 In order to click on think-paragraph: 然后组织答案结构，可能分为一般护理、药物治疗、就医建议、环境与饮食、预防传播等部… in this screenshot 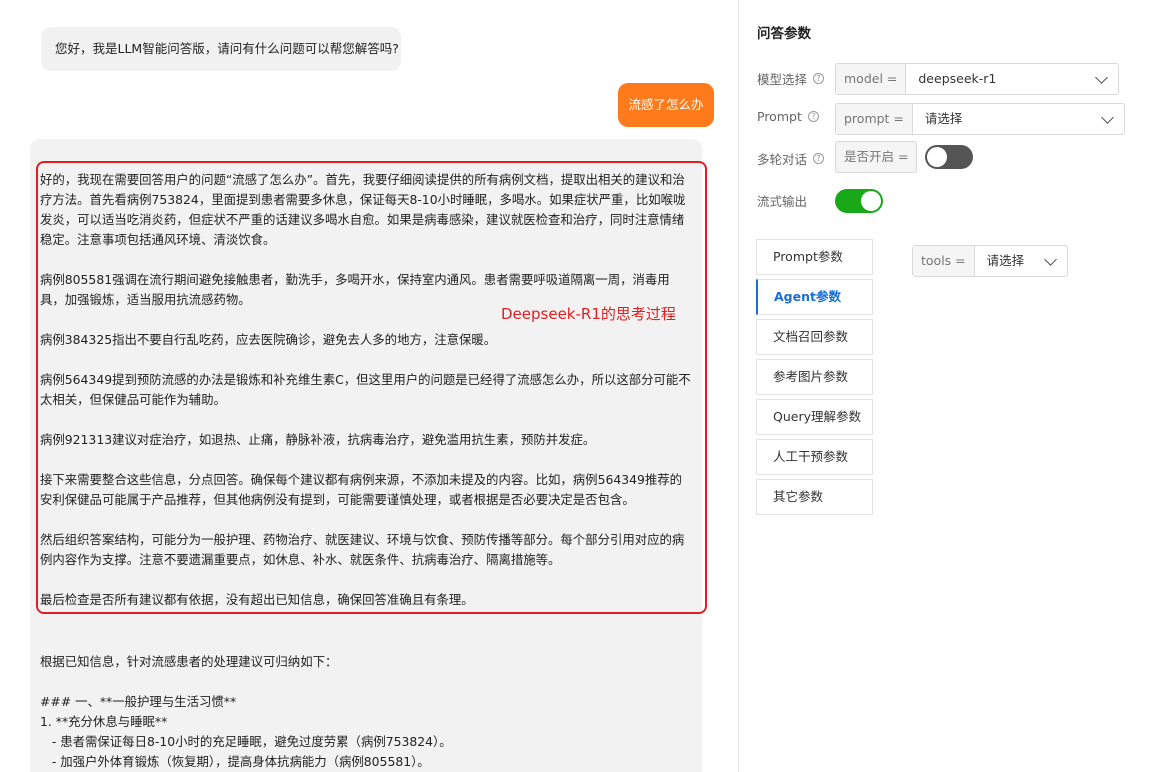, I will do `click(362, 549)`.